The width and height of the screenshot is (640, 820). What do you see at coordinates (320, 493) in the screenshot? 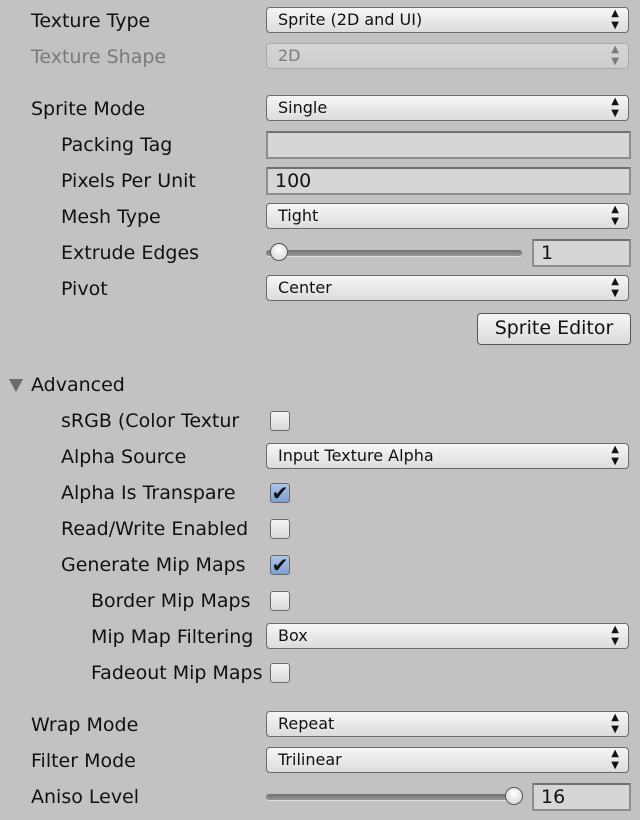
I see `alpha-is-transparency-row: Alpha Is Transpare ✔` at bounding box center [320, 493].